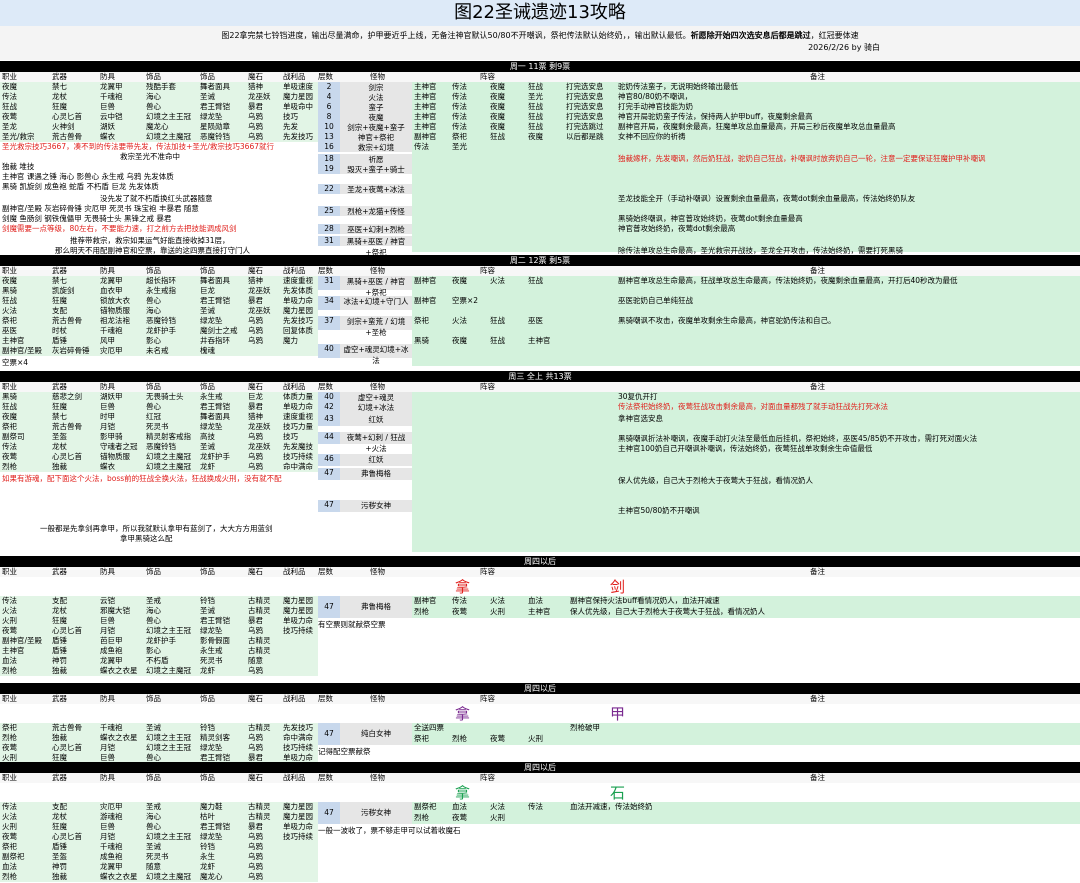 The image size is (1080, 883). Describe the element at coordinates (107, 126) in the screenshot. I see `gear-cell: 湖妖` at that location.